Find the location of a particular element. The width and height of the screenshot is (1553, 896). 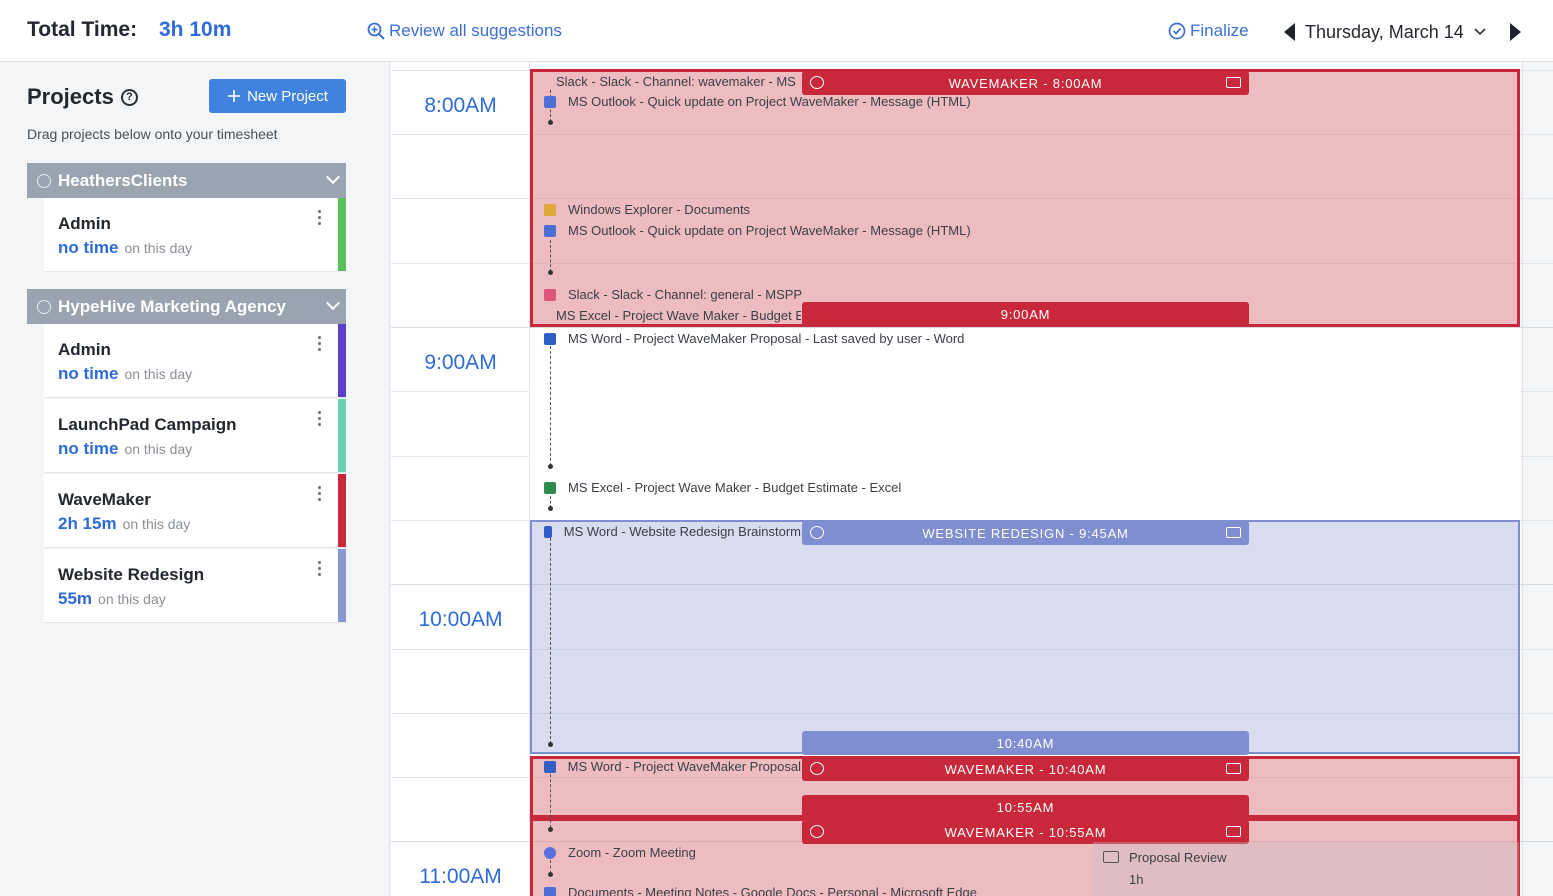

project-time: 2h 15m on this day is located at coordinates (124, 524).